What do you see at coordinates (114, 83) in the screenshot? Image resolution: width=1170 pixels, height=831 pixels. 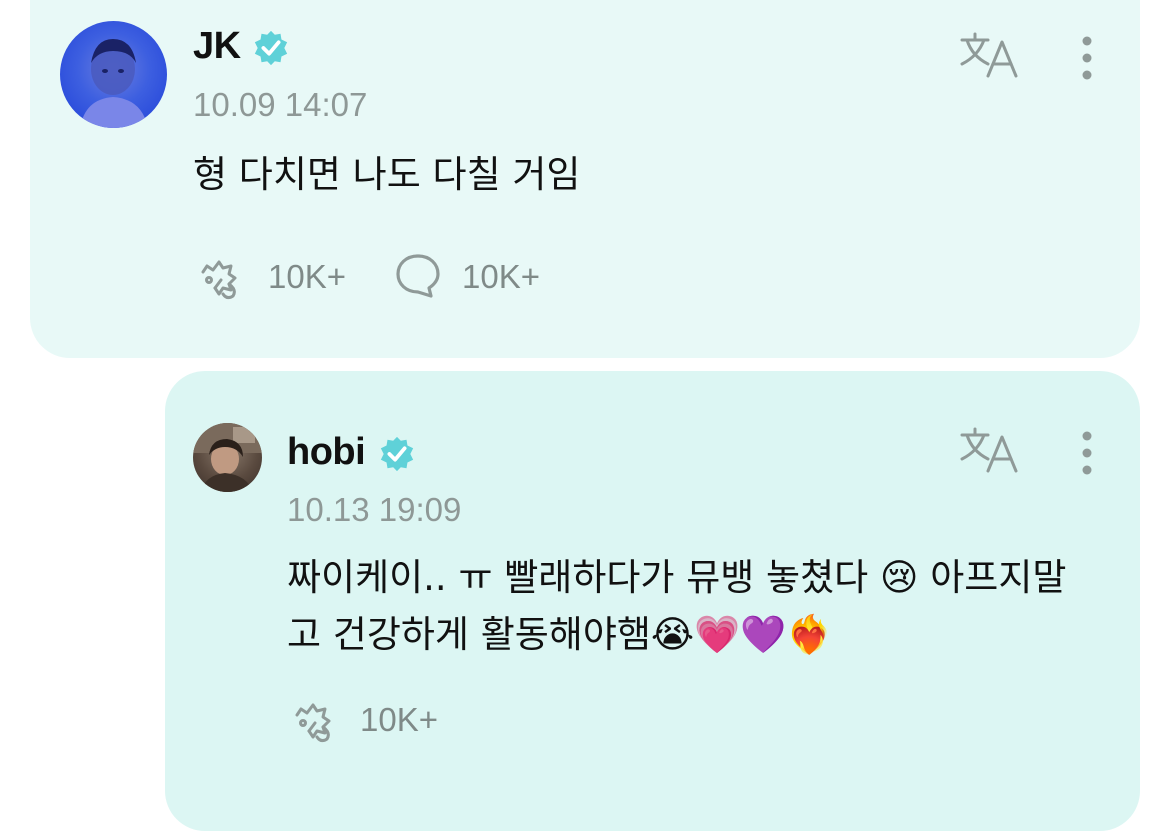 I see `avatar-jk-image` at bounding box center [114, 83].